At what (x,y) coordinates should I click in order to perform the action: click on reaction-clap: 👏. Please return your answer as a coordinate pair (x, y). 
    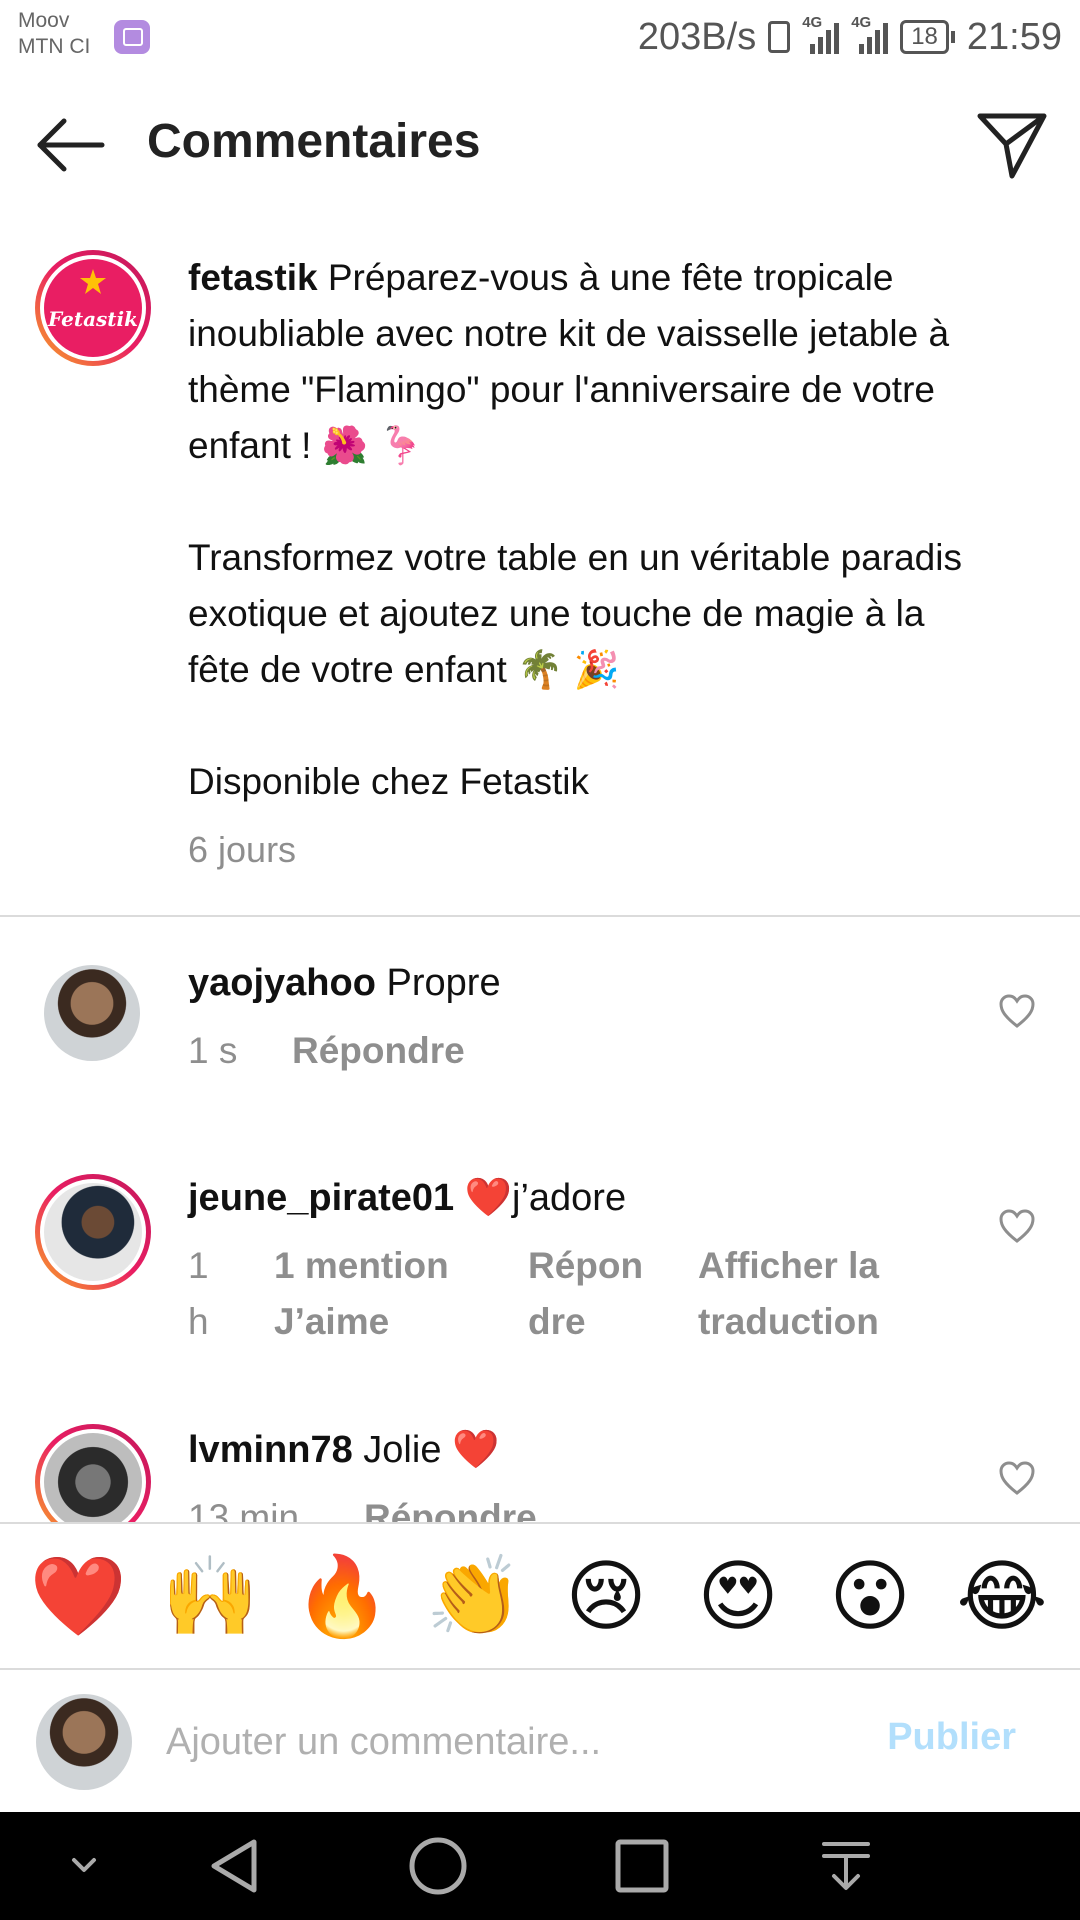
    Looking at the image, I should click on (474, 1596).